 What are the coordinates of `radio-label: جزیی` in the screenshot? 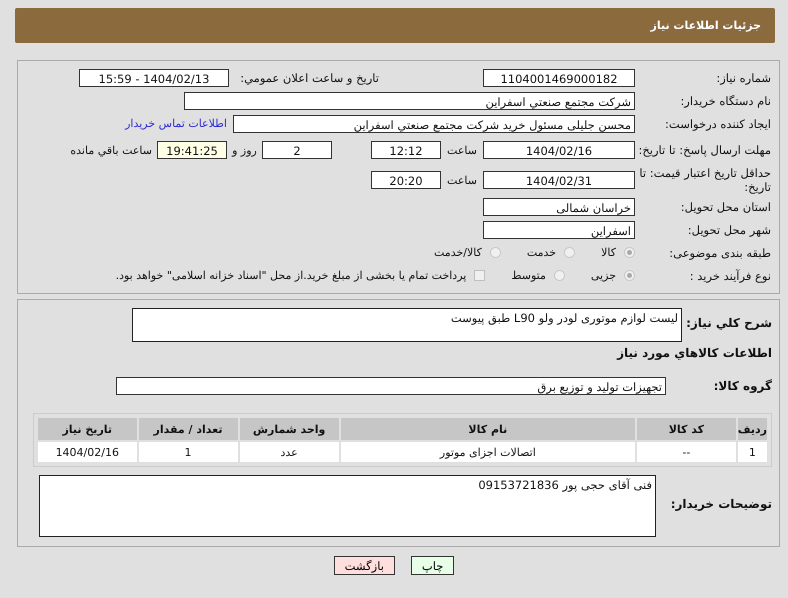 It's located at (603, 275).